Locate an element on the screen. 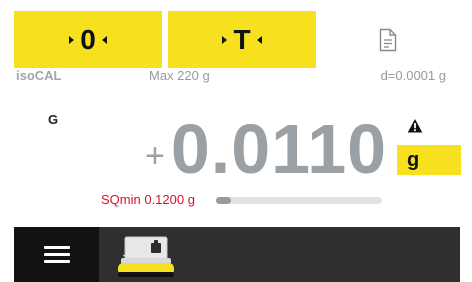 Image resolution: width=472 pixels, height=282 pixels. tare-button: T is located at coordinates (242, 39).